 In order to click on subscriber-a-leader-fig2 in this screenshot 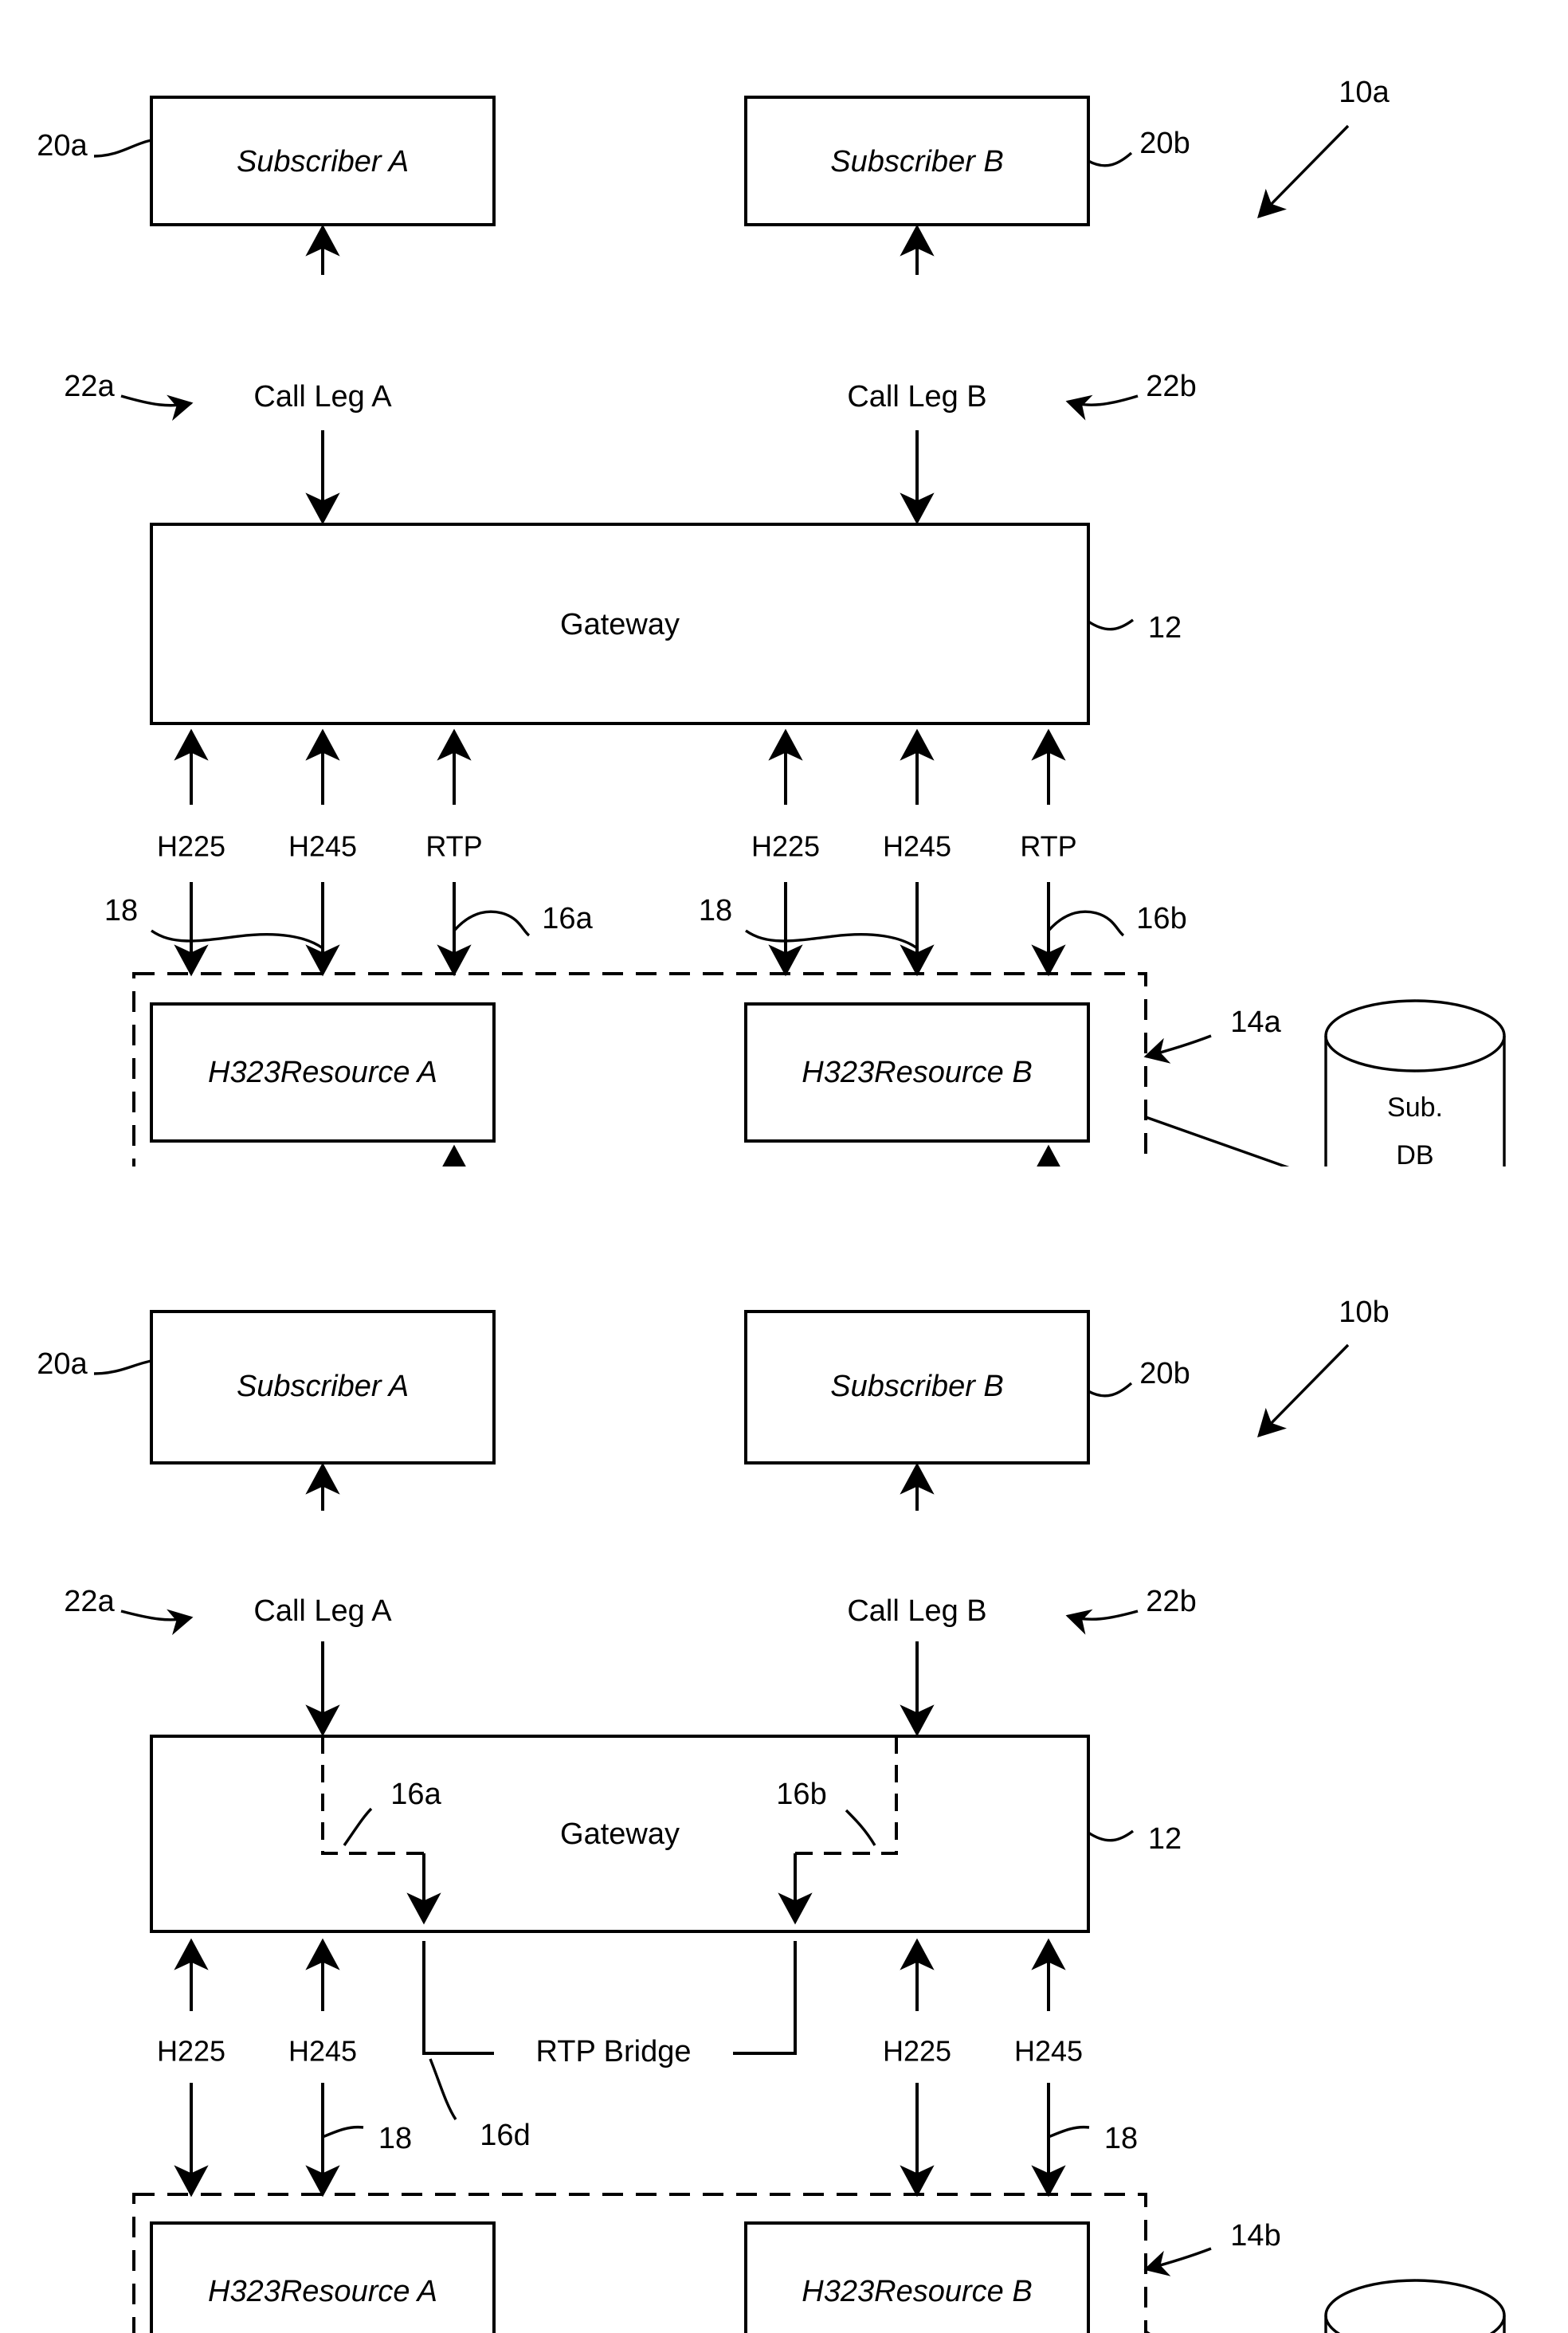, I will do `click(122, 1367)`.